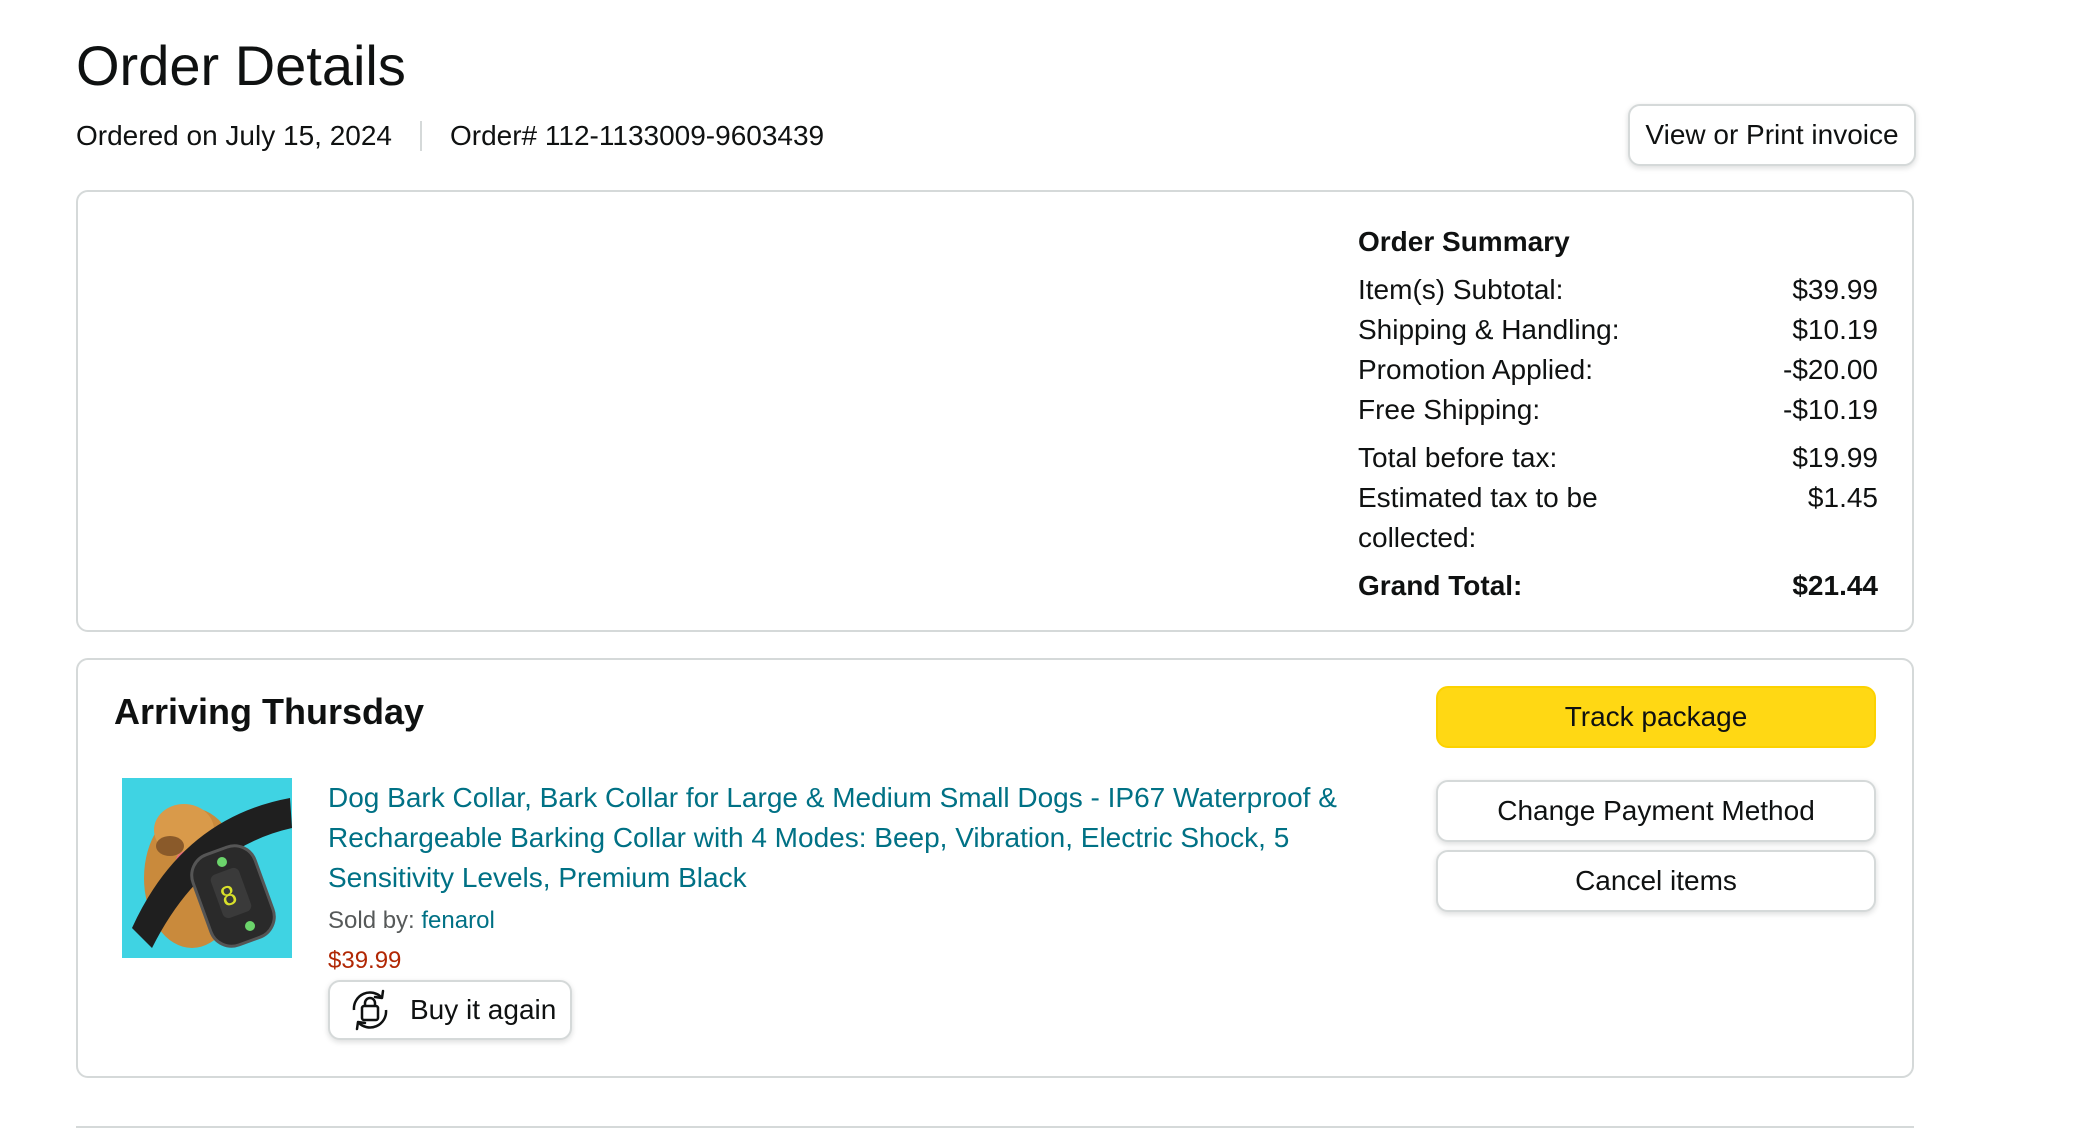 The width and height of the screenshot is (2092, 1136). What do you see at coordinates (995, 1127) in the screenshot?
I see `bottom-divider` at bounding box center [995, 1127].